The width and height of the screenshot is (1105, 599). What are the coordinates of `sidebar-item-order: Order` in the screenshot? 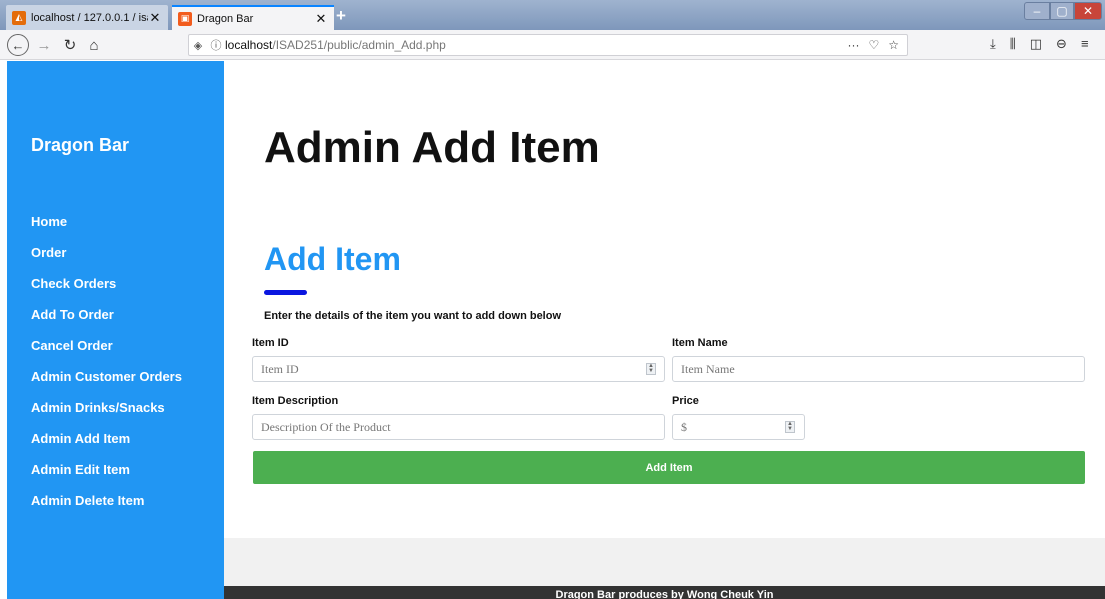 It's located at (106, 259).